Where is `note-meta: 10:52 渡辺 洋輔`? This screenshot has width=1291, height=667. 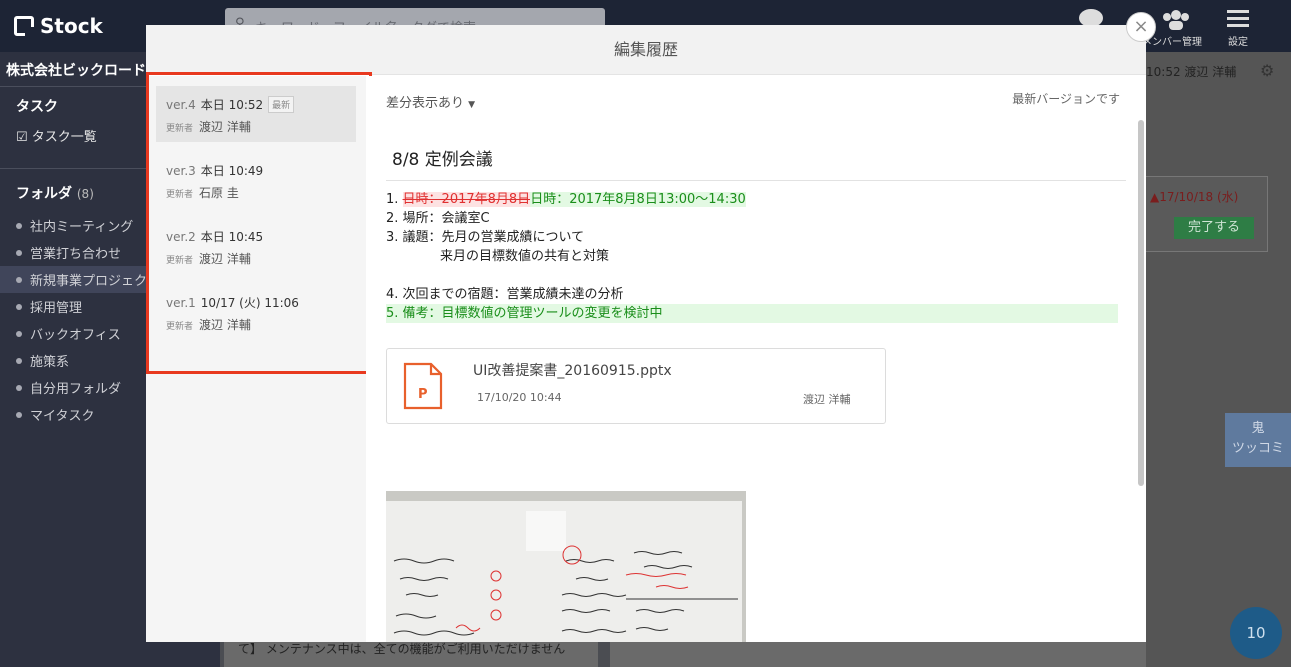
note-meta: 10:52 渡辺 洋輔 is located at coordinates (1191, 72).